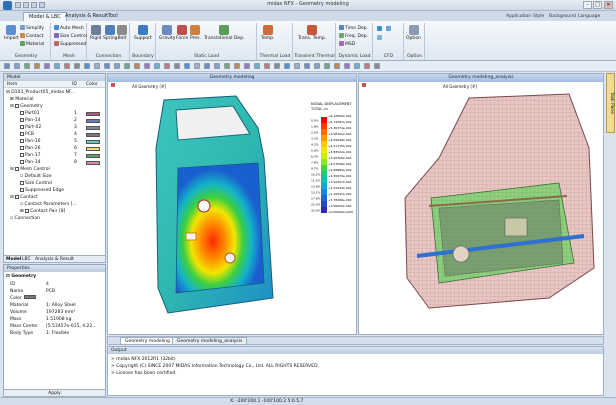 The width and height of the screenshot is (616, 405). Describe the element at coordinates (122, 33) in the screenshot. I see `bolt-button: Bolt` at that location.